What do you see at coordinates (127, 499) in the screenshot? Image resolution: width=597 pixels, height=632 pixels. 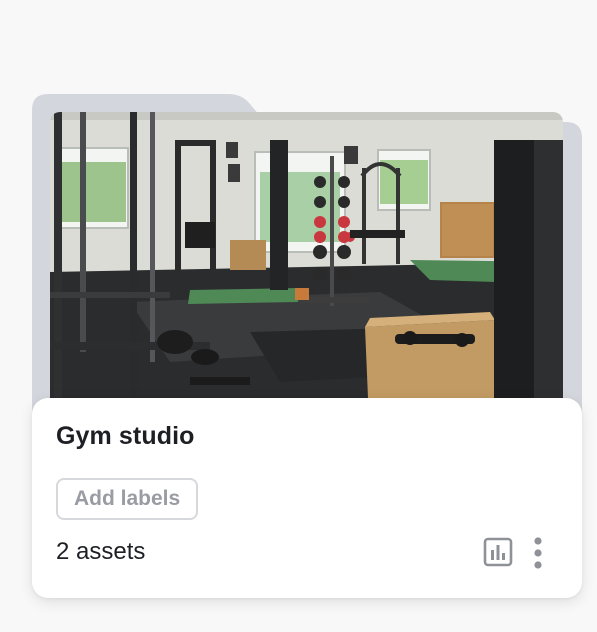 I see `add-labels-button: Add labels` at bounding box center [127, 499].